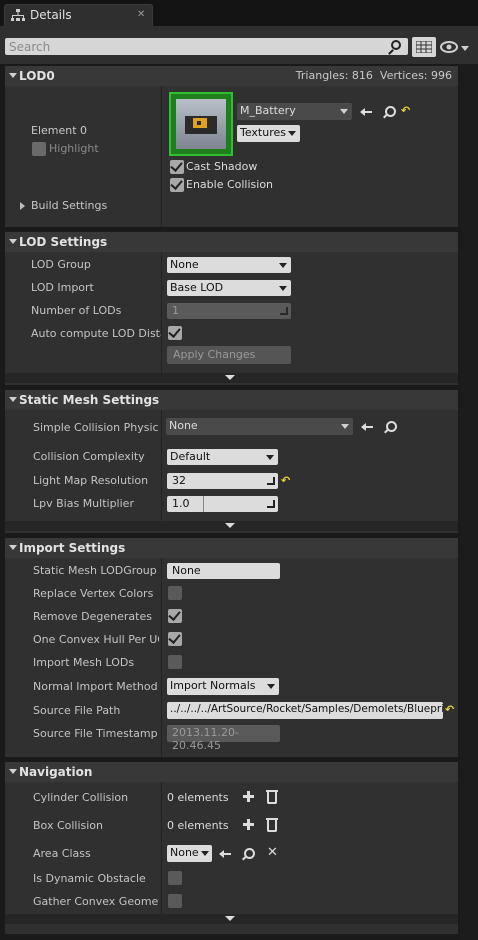  I want to click on collision-complexity-dropdown: Default, so click(222, 457).